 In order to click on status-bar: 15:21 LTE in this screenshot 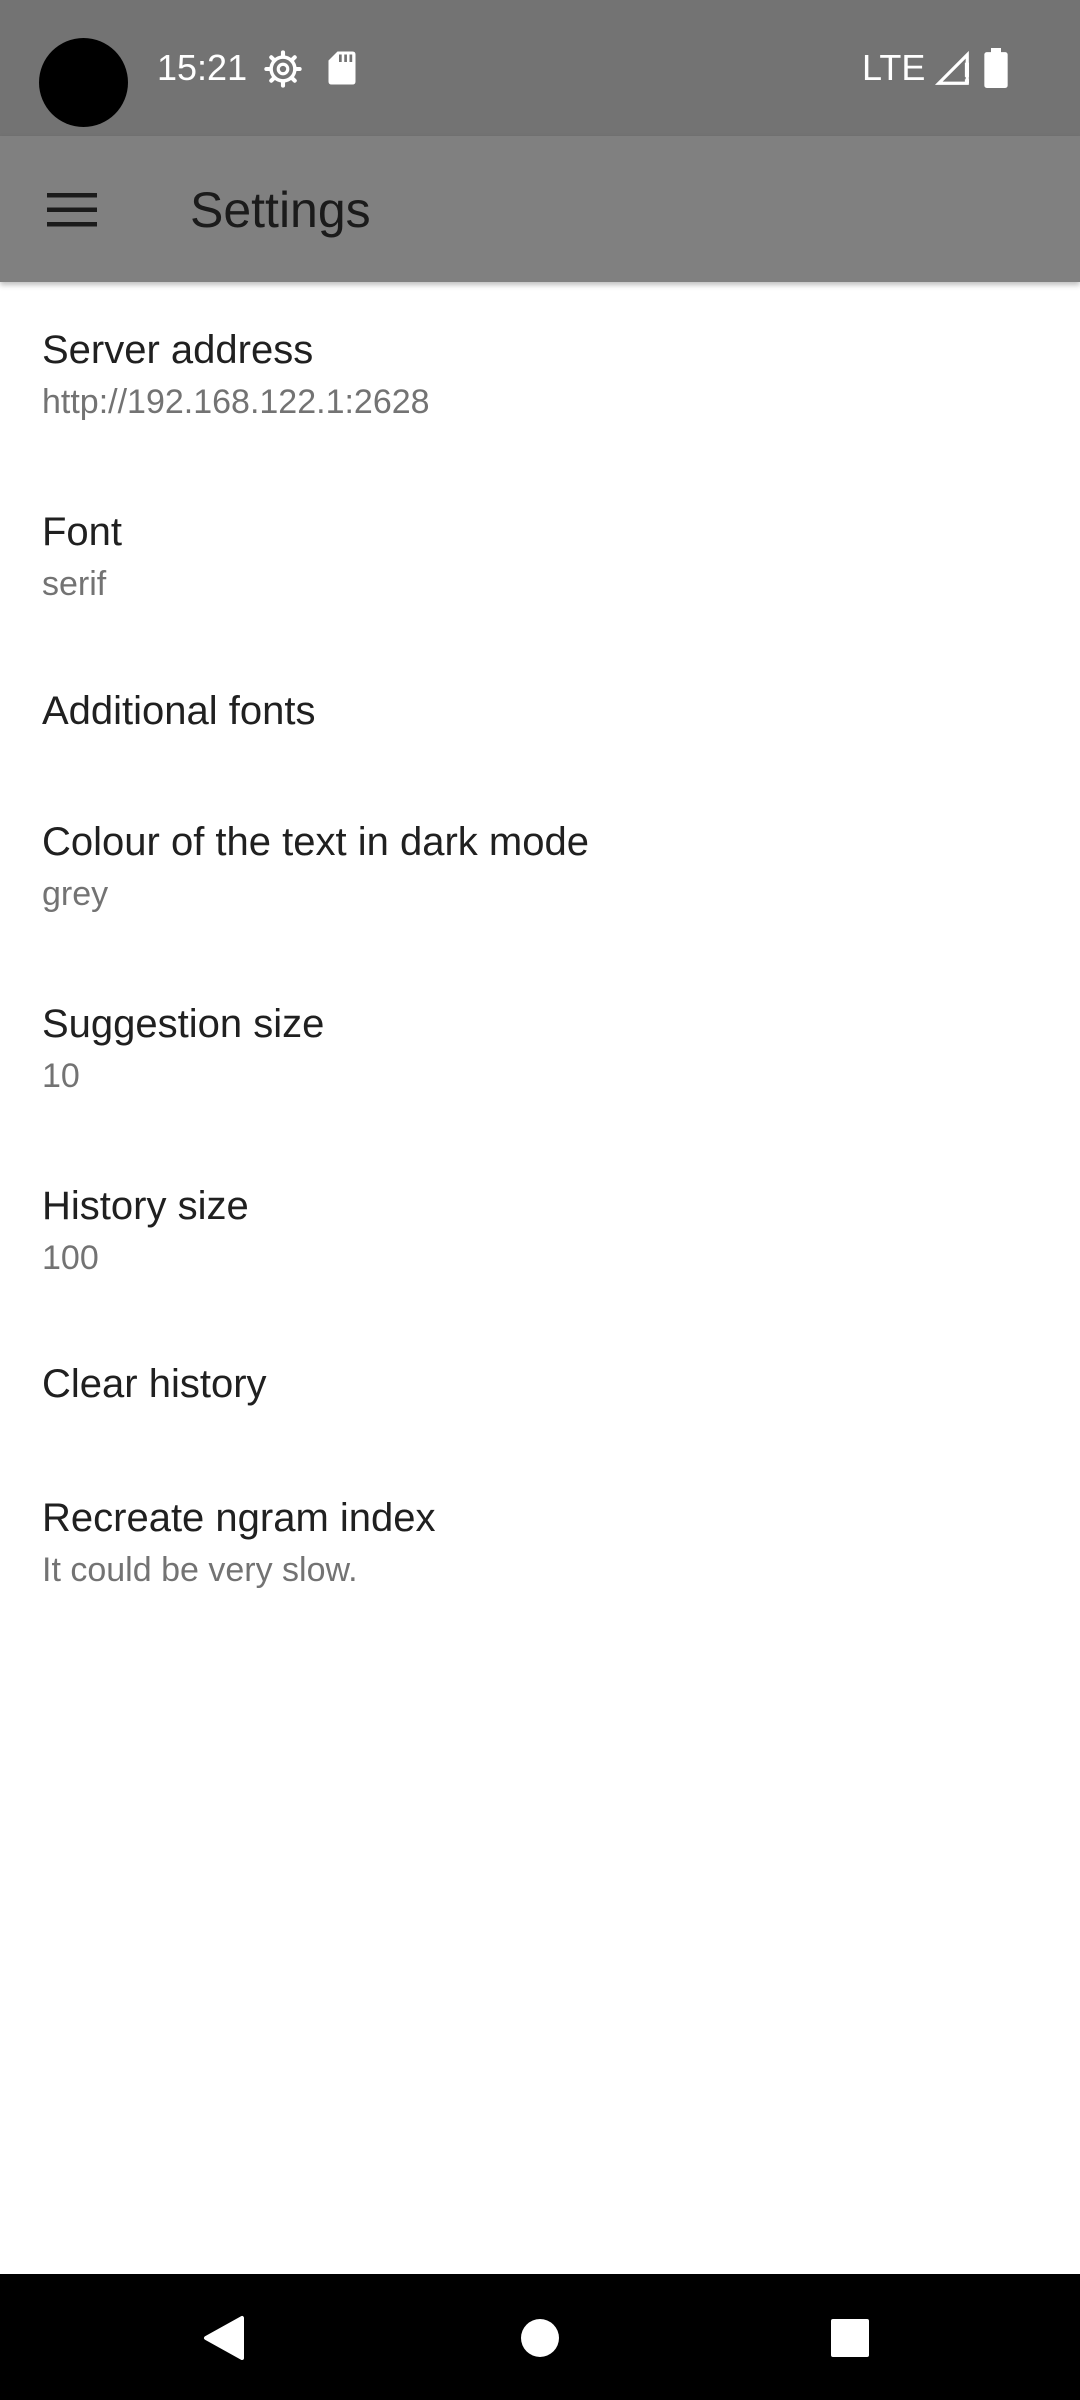, I will do `click(540, 68)`.